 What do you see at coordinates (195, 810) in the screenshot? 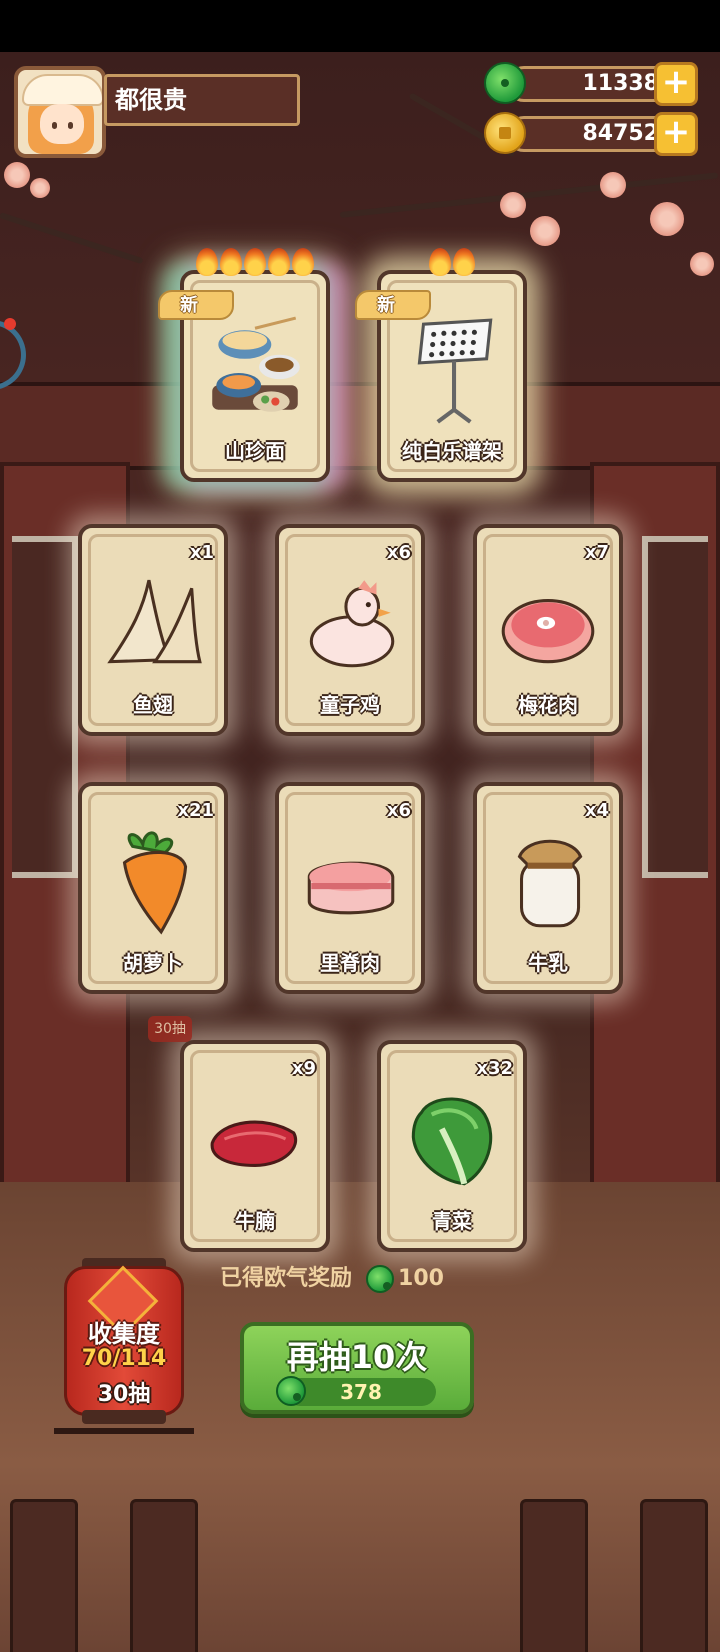
I see `card-quantity: x21` at bounding box center [195, 810].